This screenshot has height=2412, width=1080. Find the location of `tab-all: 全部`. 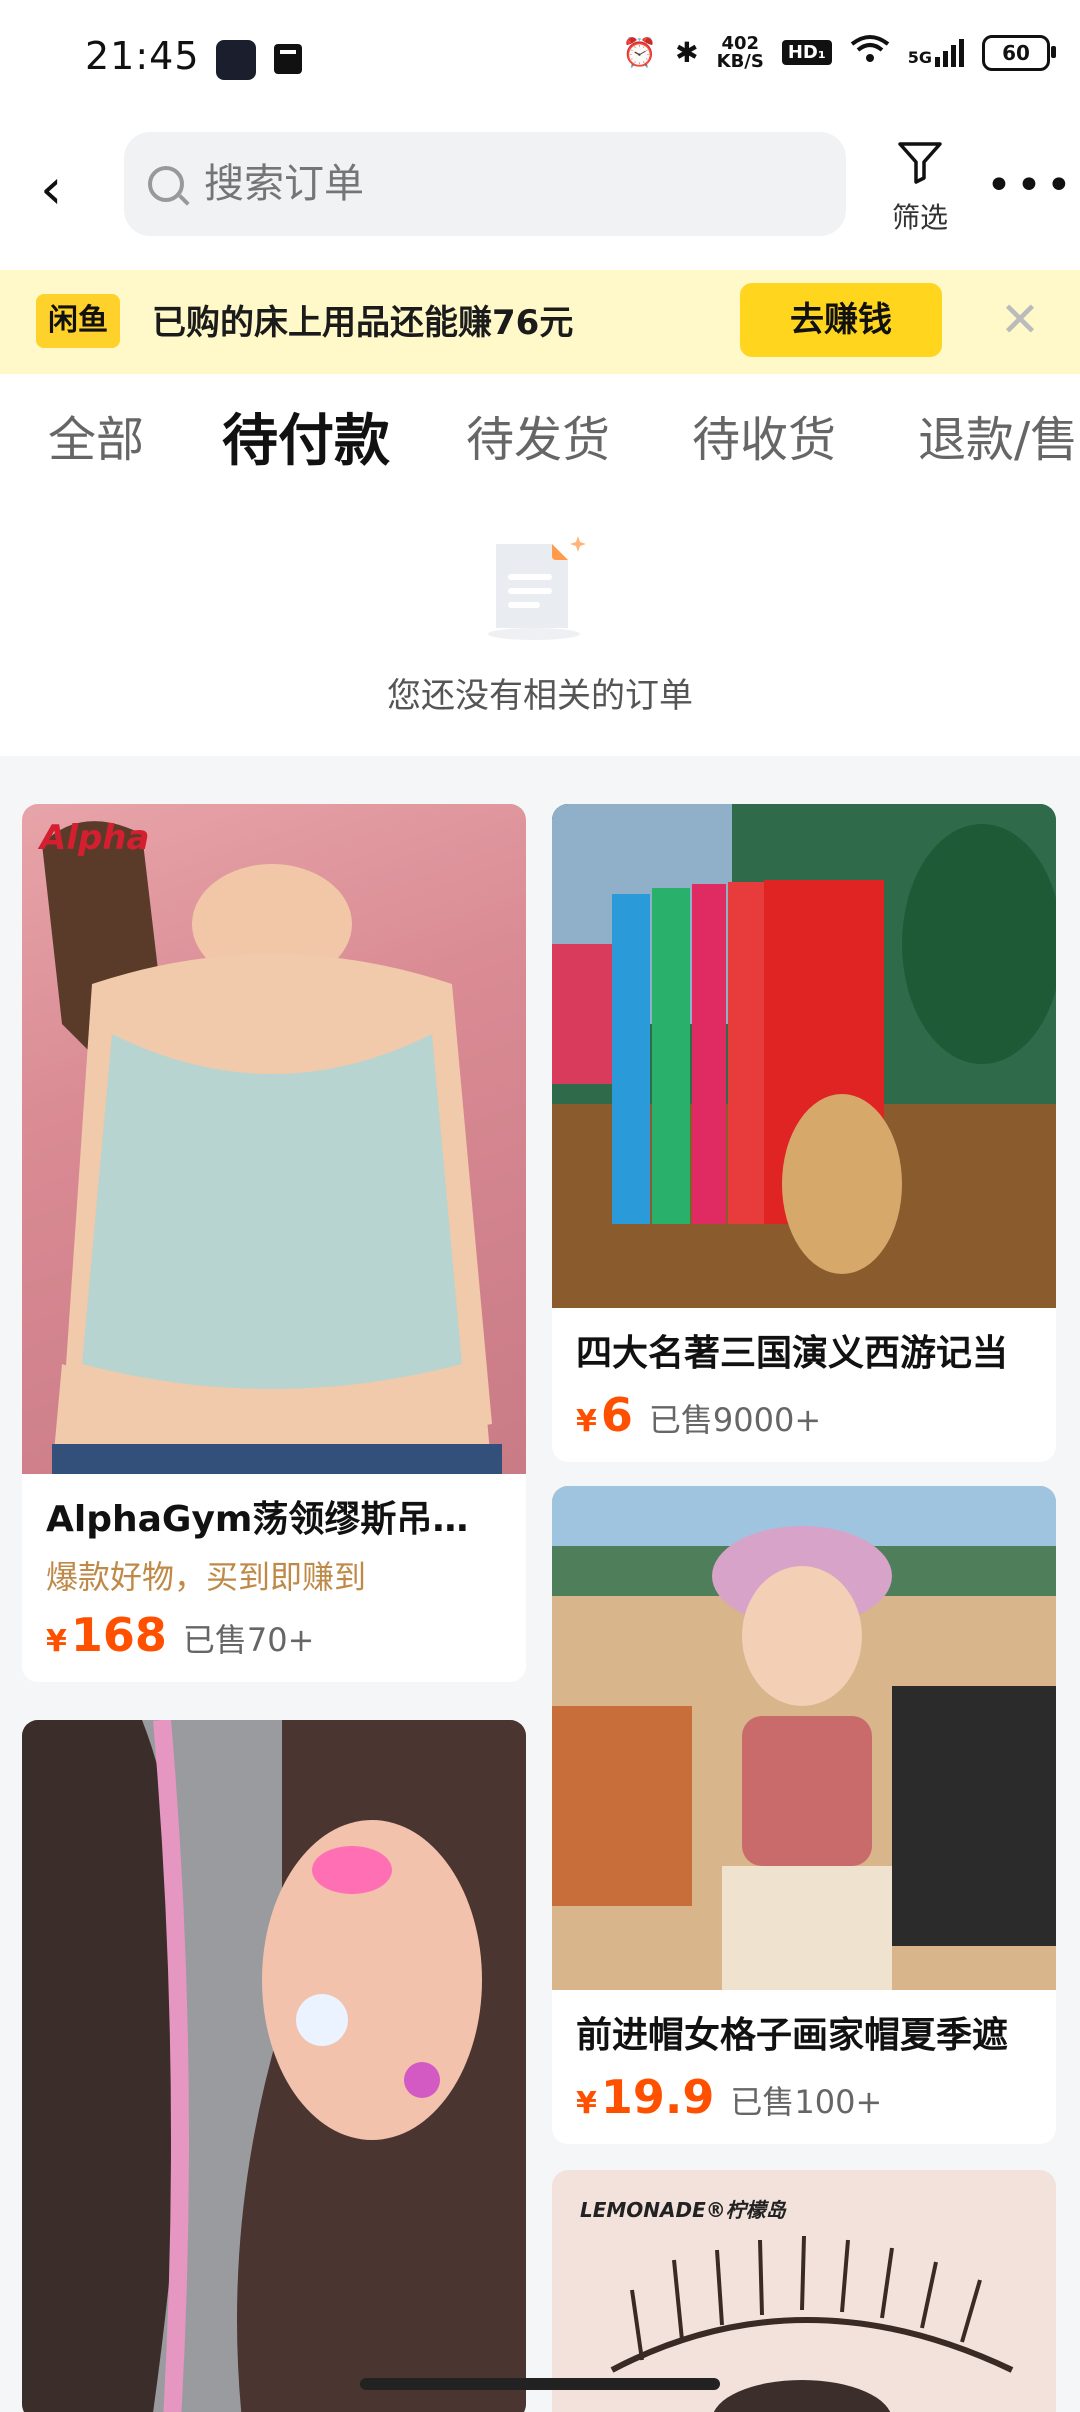

tab-all: 全部 is located at coordinates (96, 435).